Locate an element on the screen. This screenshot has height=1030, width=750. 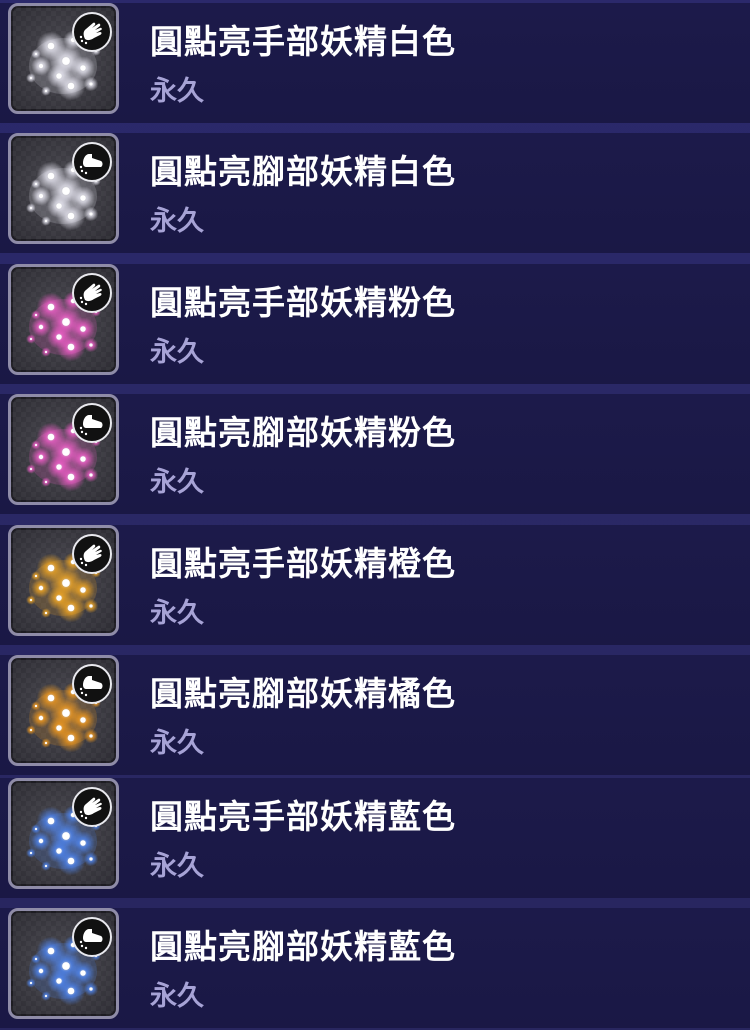
item-title: 圓點亮腳部妖精橘色 is located at coordinates (303, 693).